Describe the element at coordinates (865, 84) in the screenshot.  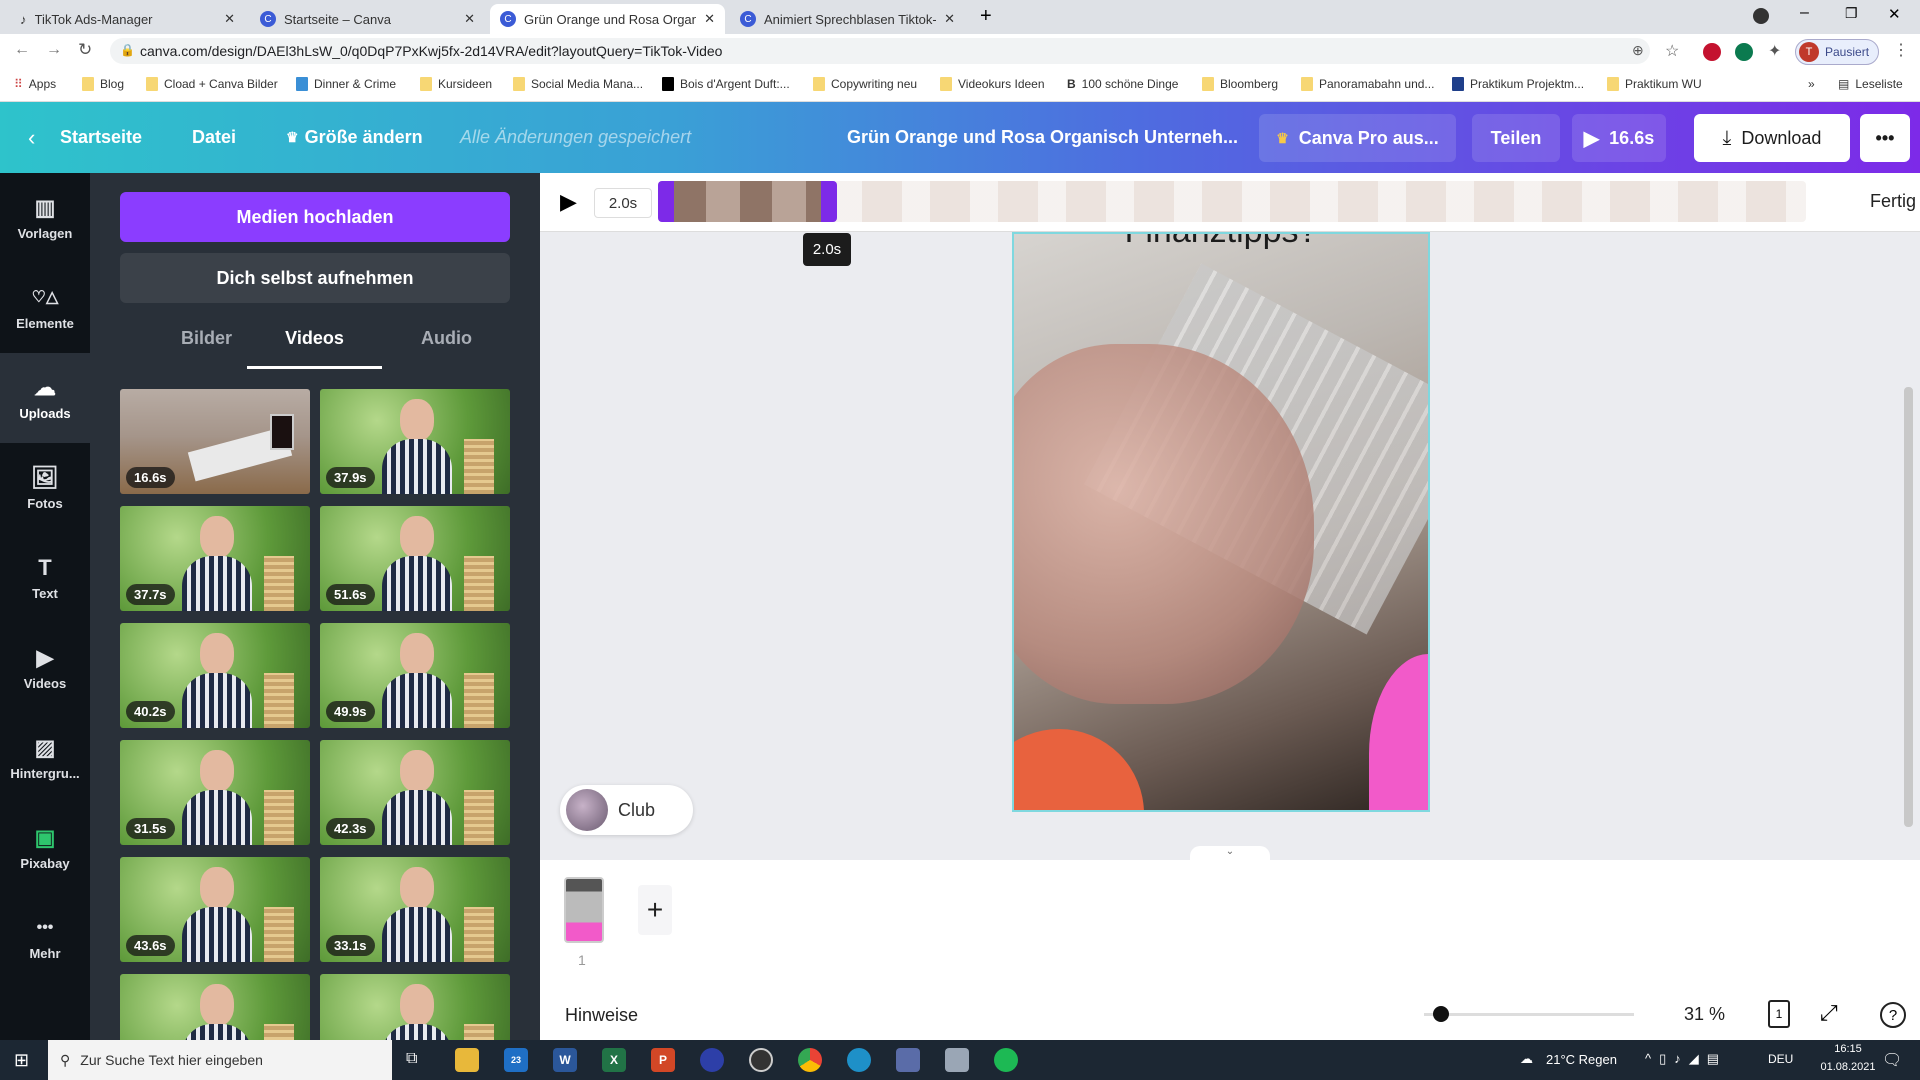
I see `bookmark-copywriting: Copywriting neu` at that location.